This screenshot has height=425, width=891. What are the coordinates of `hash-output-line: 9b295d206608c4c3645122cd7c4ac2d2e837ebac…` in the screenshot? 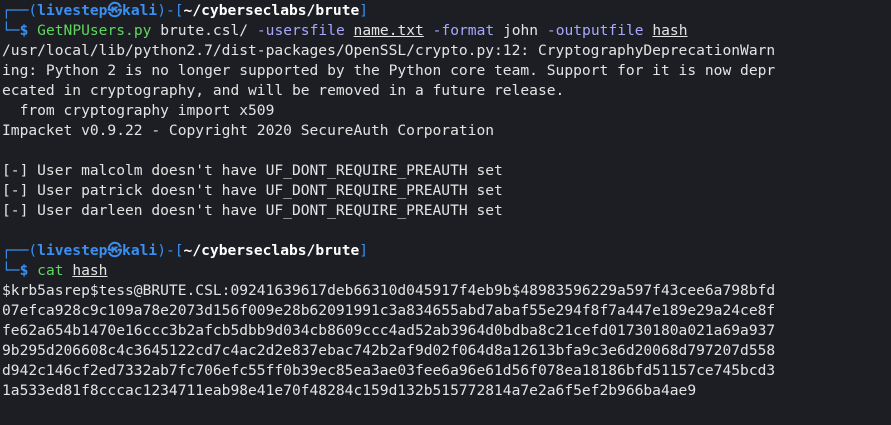 It's located at (389, 350).